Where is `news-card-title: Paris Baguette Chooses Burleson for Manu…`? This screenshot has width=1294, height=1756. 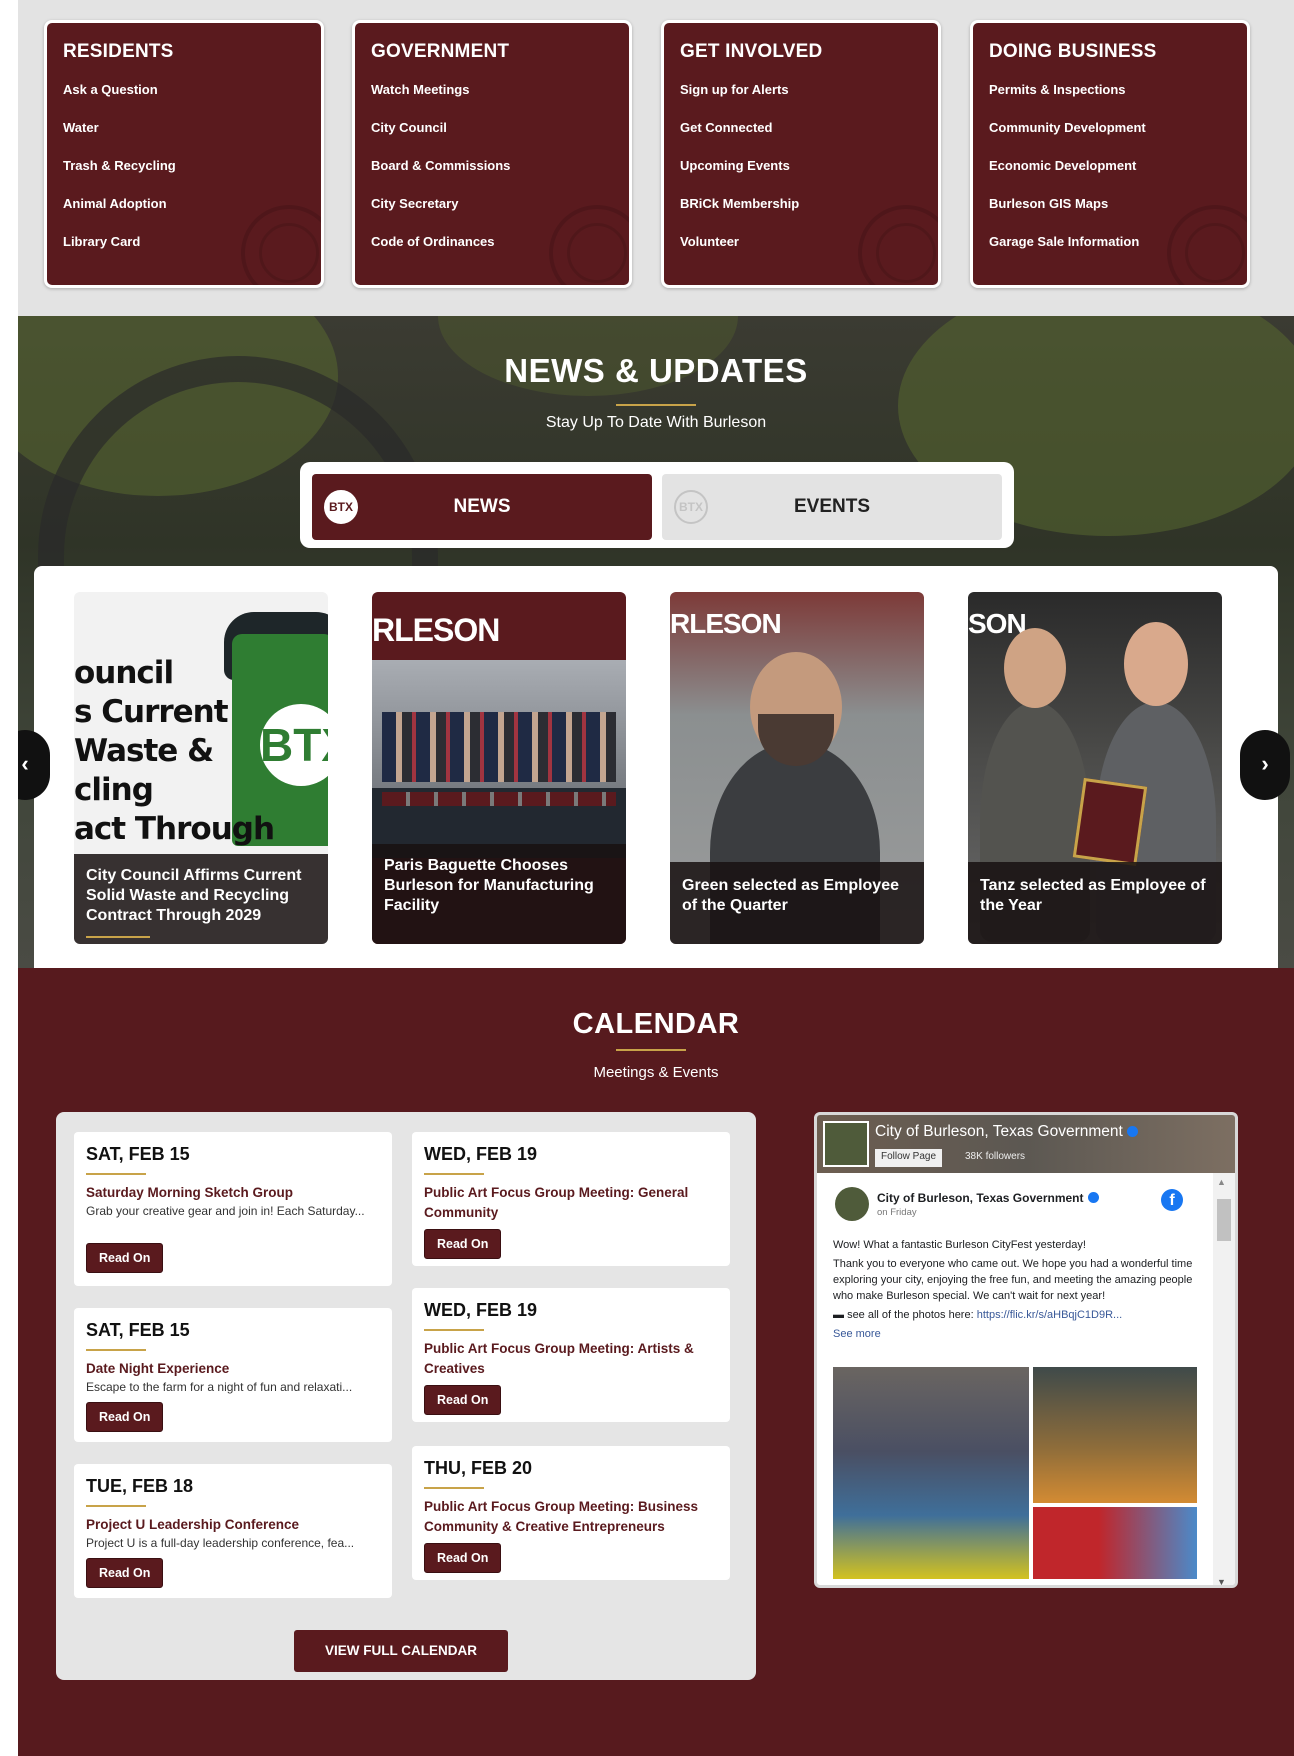 news-card-title: Paris Baguette Chooses Burleson for Manu… is located at coordinates (489, 885).